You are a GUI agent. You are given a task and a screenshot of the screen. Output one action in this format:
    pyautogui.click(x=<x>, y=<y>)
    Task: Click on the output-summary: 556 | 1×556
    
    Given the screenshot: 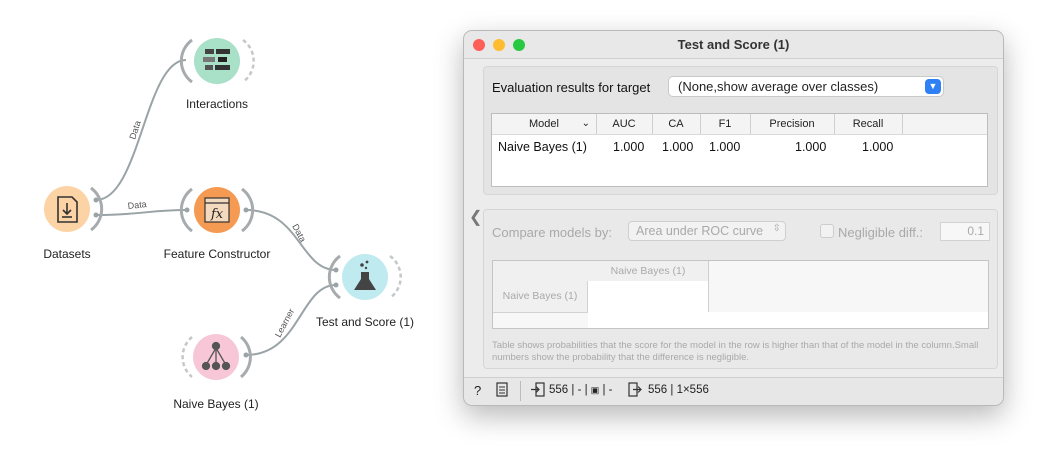 What is the action you would take?
    pyautogui.click(x=678, y=390)
    